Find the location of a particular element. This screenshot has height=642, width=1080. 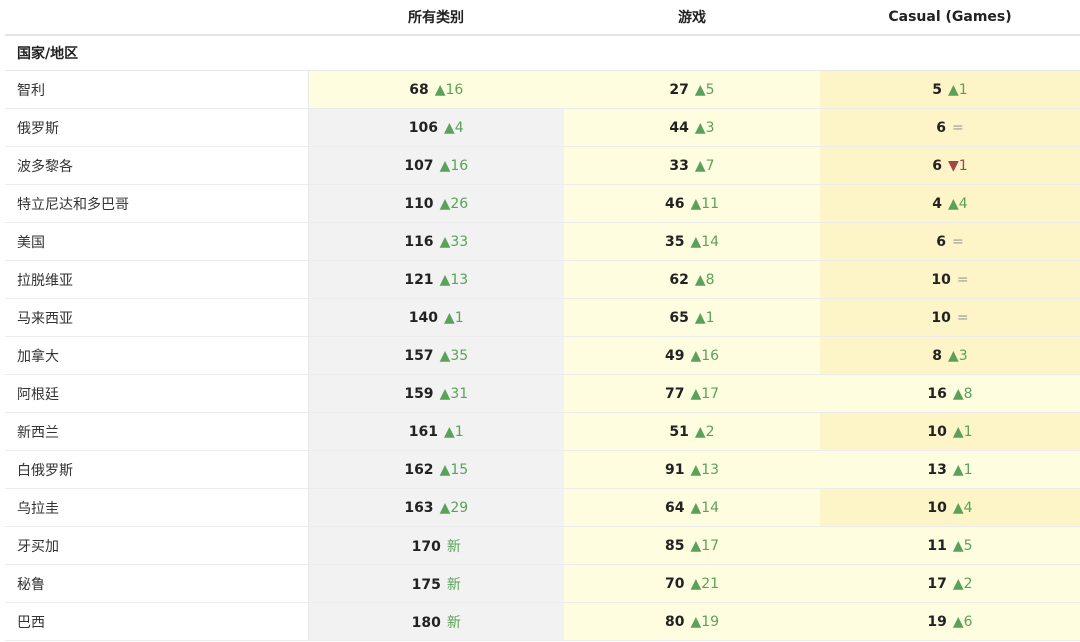

header-casual-games: Casual (Games) is located at coordinates (950, 18).